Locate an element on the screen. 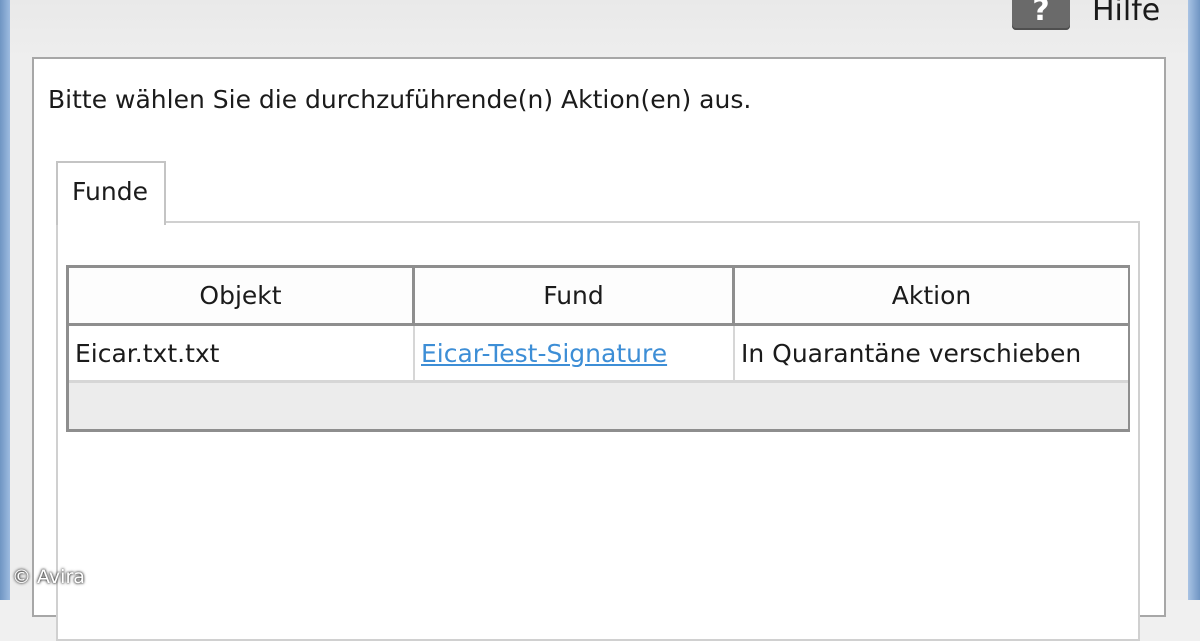 This screenshot has width=1200, height=641. tab-funde: Funde is located at coordinates (111, 193).